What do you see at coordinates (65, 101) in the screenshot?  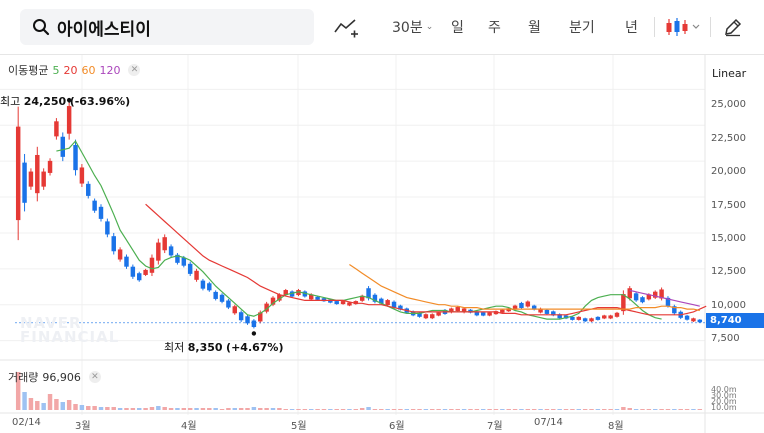 I see `high-annotation: 최고 24,250 (-63.96%)` at bounding box center [65, 101].